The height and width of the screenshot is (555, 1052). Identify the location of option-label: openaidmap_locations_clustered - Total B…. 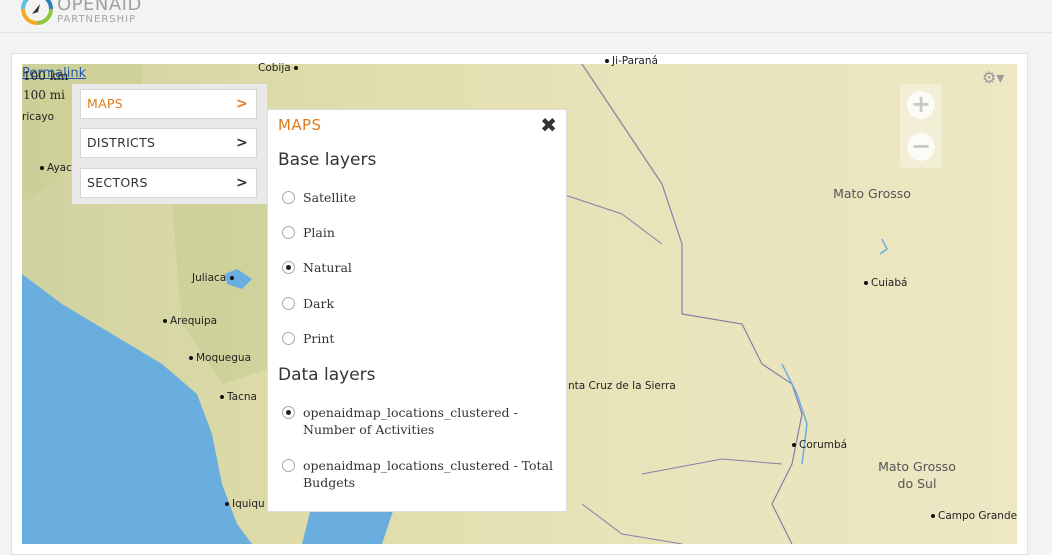
(428, 474).